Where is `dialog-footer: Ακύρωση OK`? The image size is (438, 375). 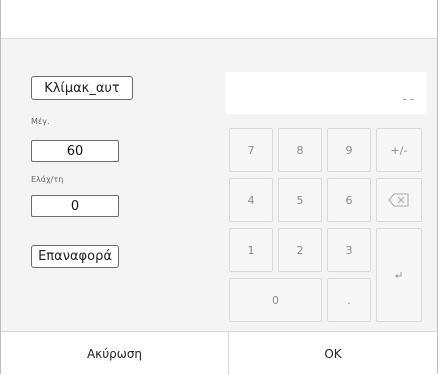 dialog-footer: Ακύρωση OK is located at coordinates (219, 353).